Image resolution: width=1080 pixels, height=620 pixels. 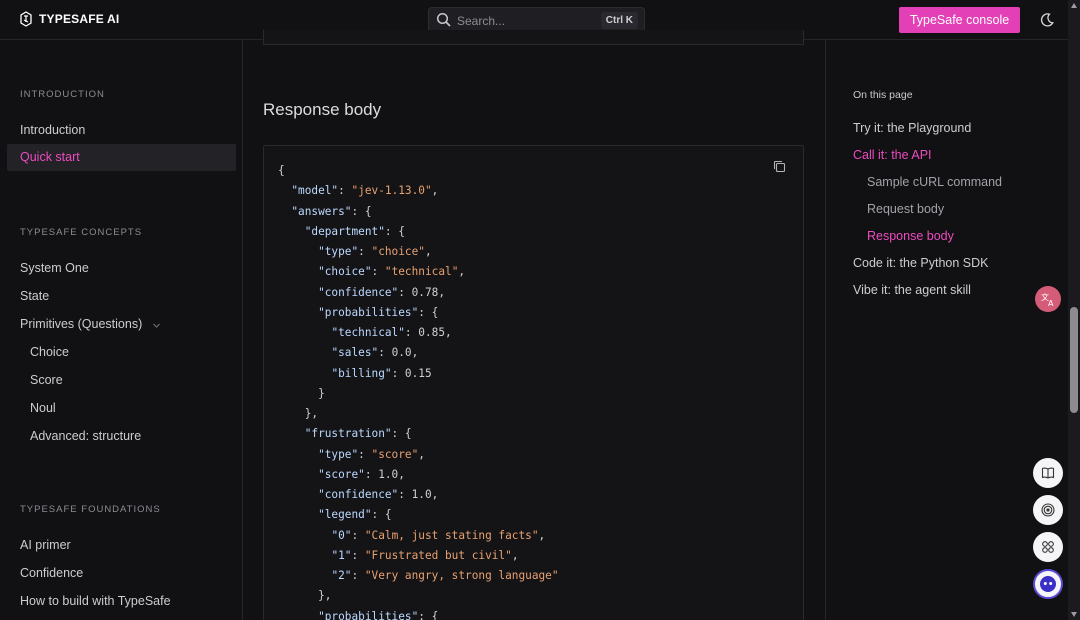 What do you see at coordinates (1048, 510) in the screenshot?
I see `broadcast-icon` at bounding box center [1048, 510].